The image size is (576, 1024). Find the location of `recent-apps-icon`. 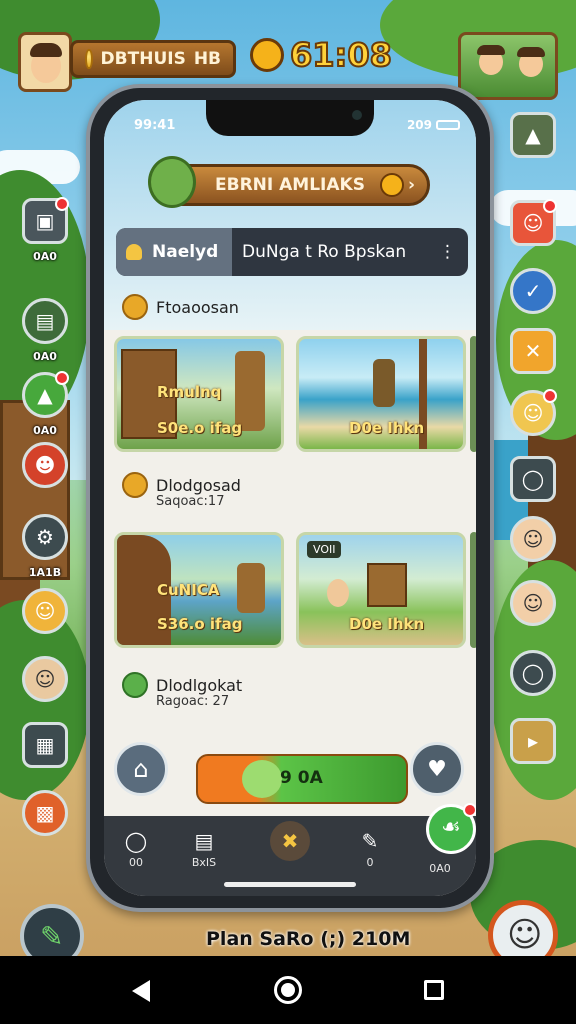

recent-apps-icon is located at coordinates (434, 990).